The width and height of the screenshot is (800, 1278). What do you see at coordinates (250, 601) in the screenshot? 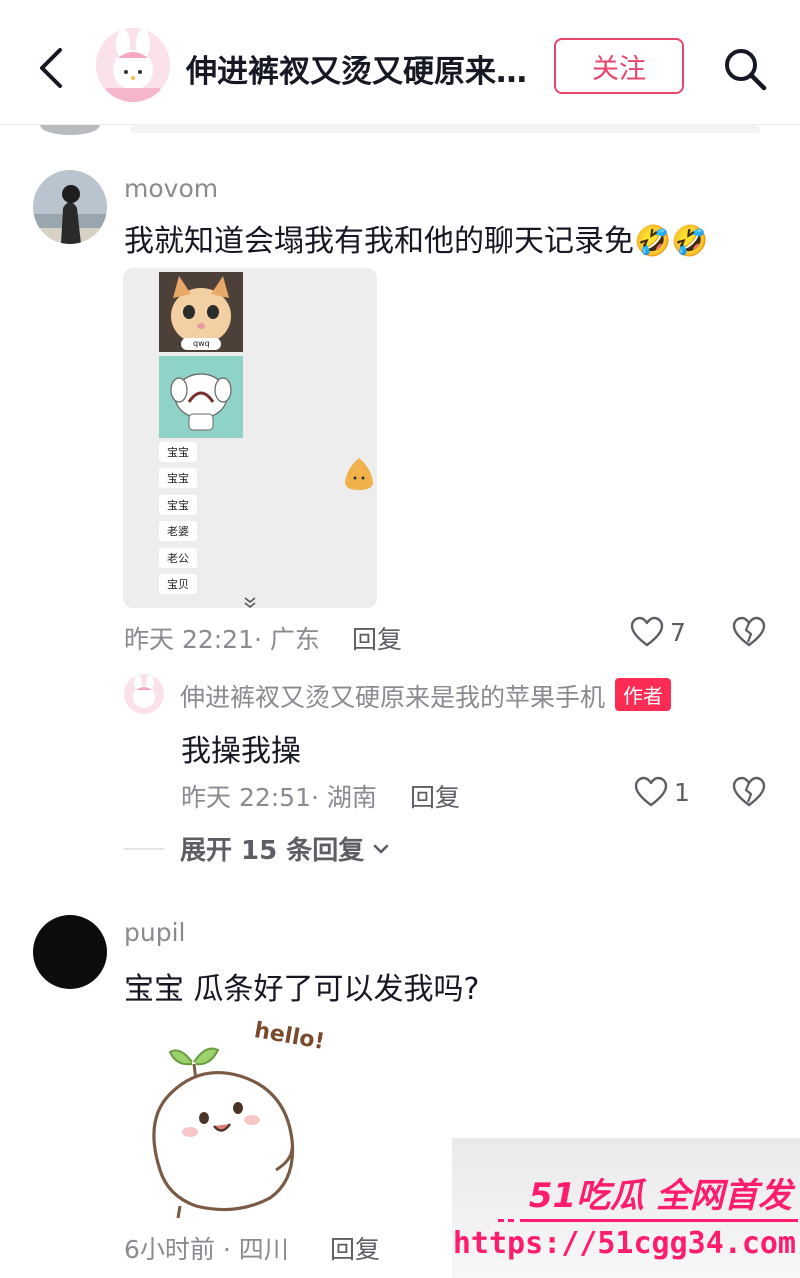
I see `expand-down-icon` at bounding box center [250, 601].